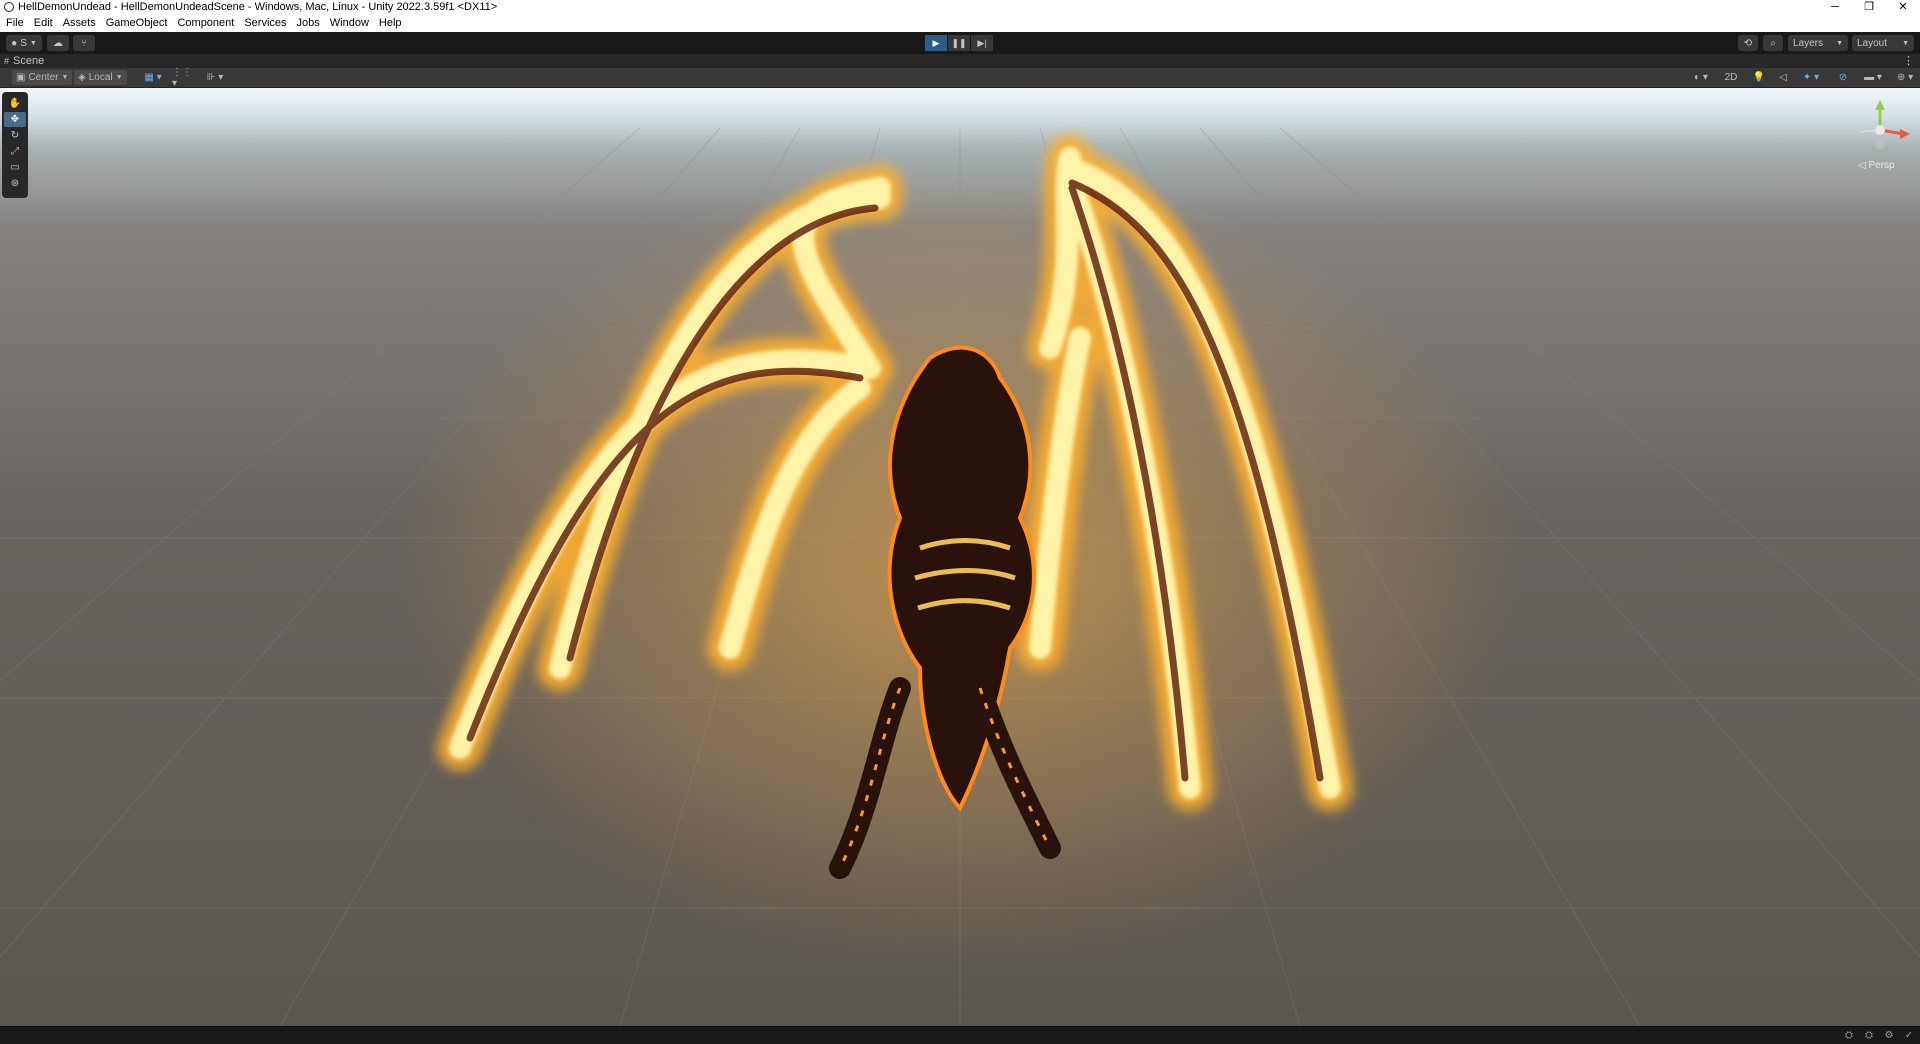 The image size is (1920, 1044). Describe the element at coordinates (14, 43) in the screenshot. I see `account-icon: ●` at that location.